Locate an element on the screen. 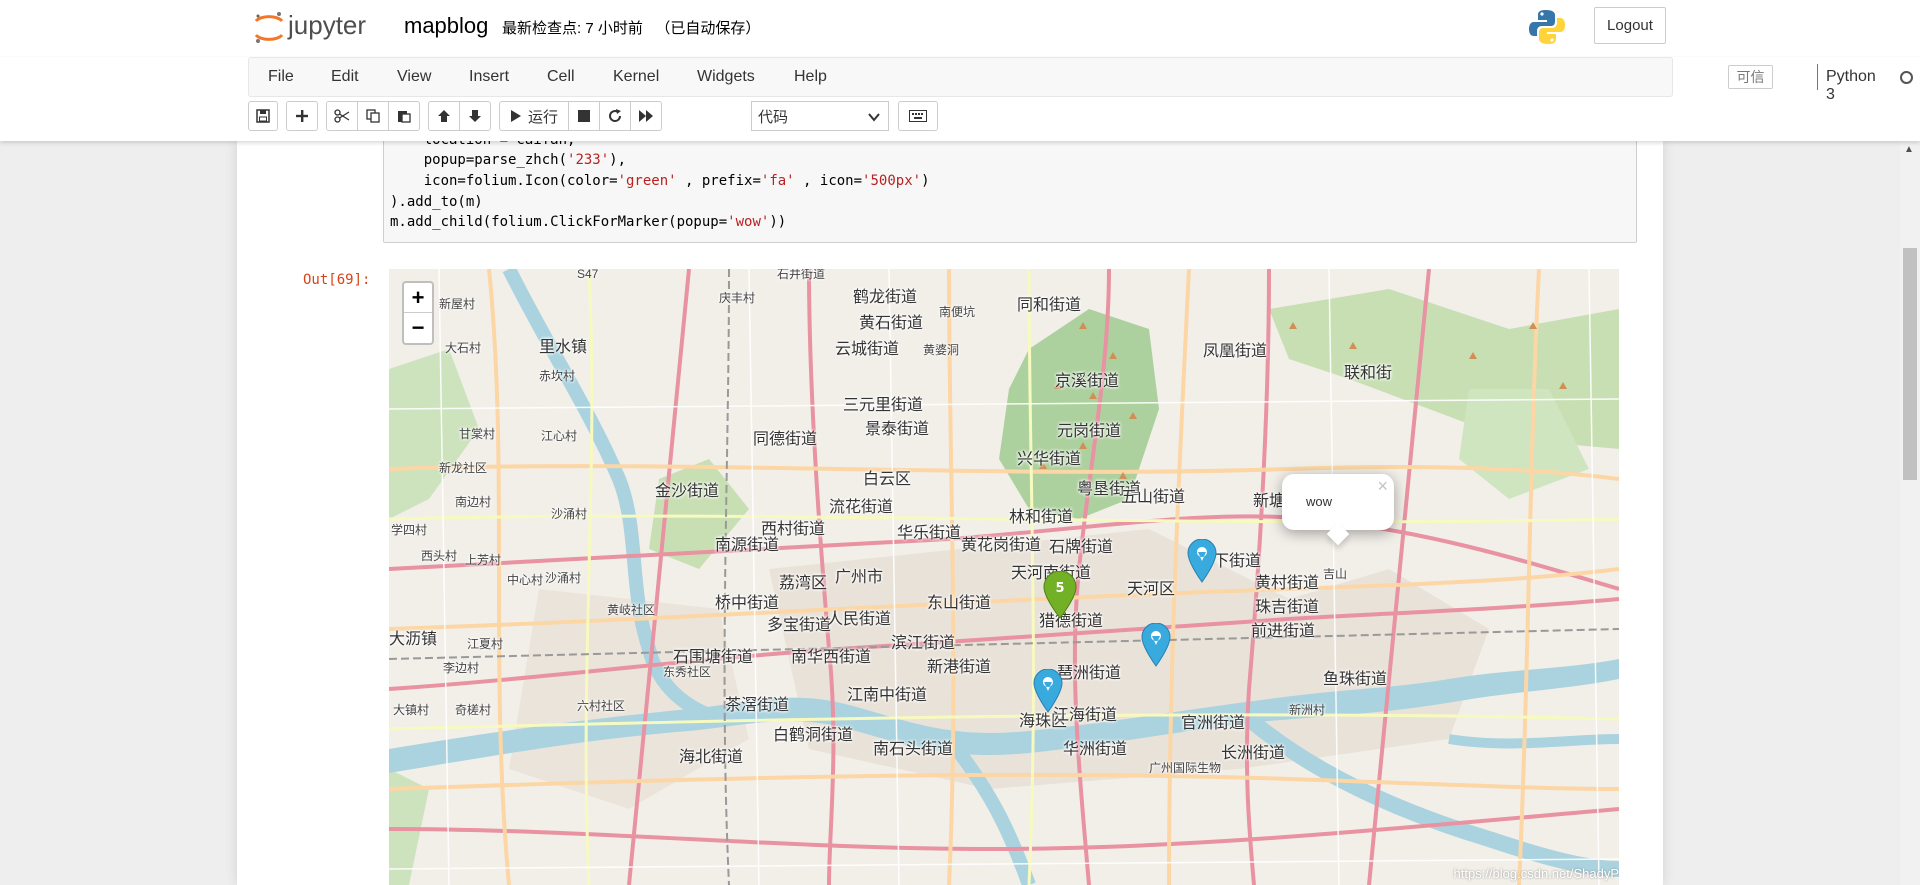 Image resolution: width=1920 pixels, height=885 pixels. zoom-in-button: + is located at coordinates (418, 298).